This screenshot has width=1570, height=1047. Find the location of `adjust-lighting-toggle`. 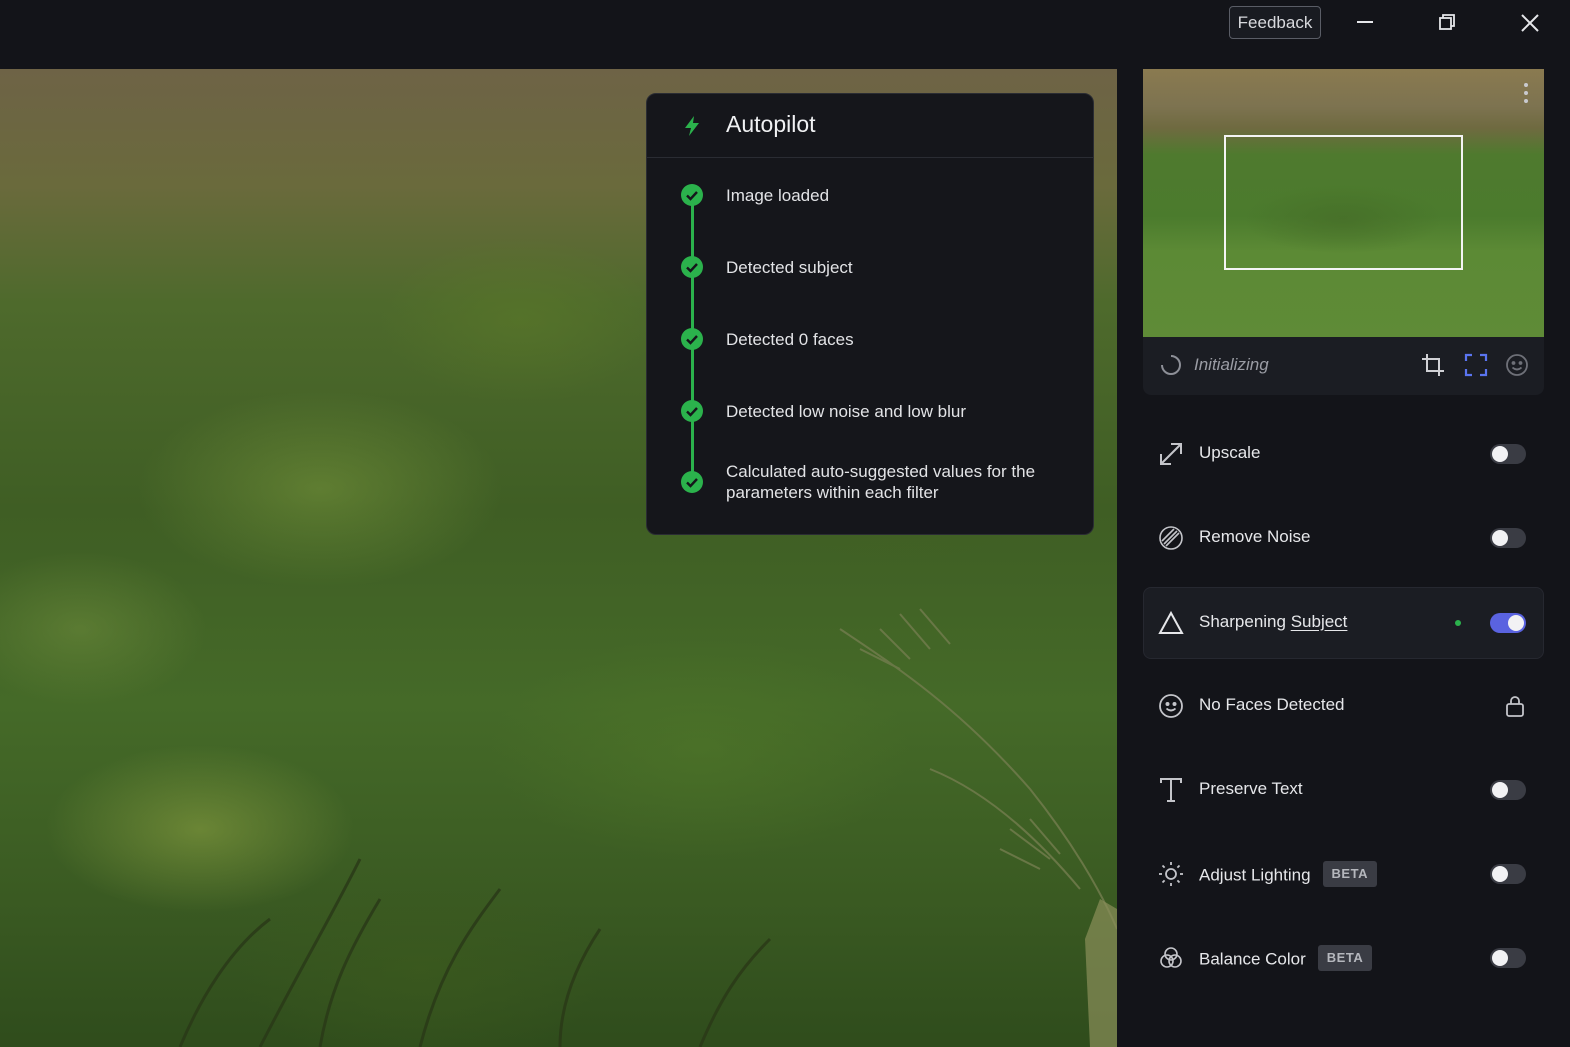

adjust-lighting-toggle is located at coordinates (1508, 874).